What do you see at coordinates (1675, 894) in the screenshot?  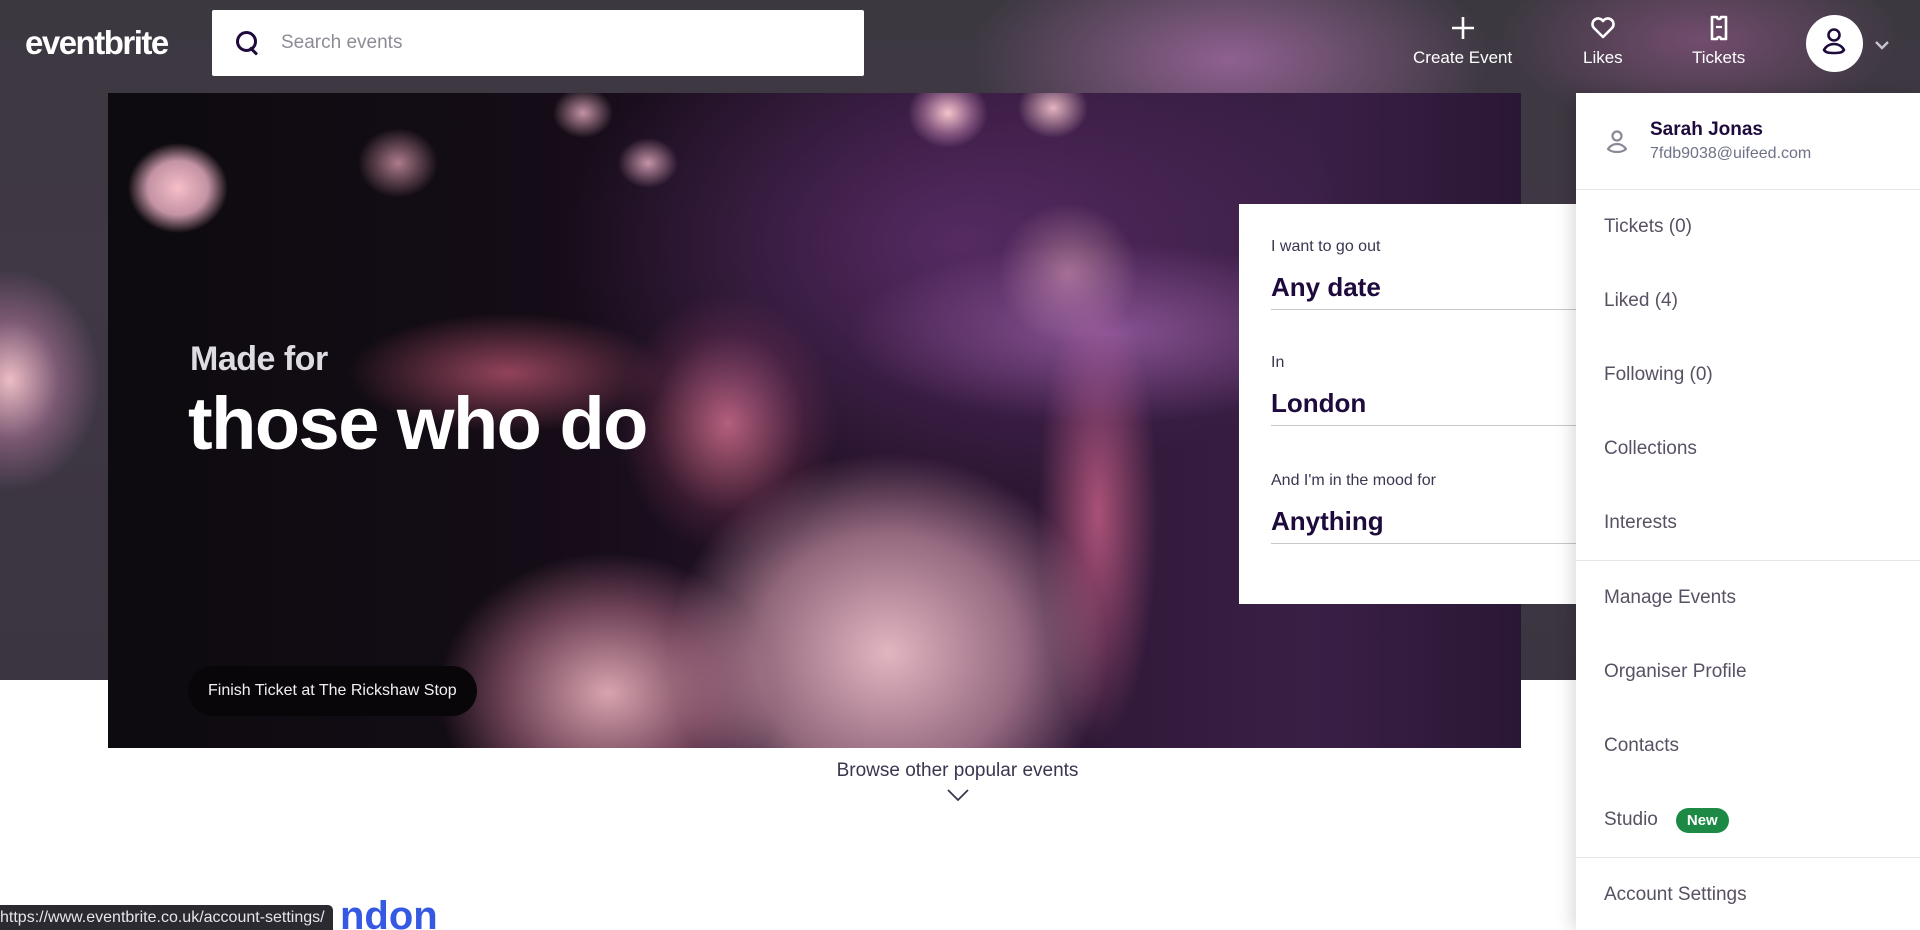 I see `menu-item-label: Account Settings` at bounding box center [1675, 894].